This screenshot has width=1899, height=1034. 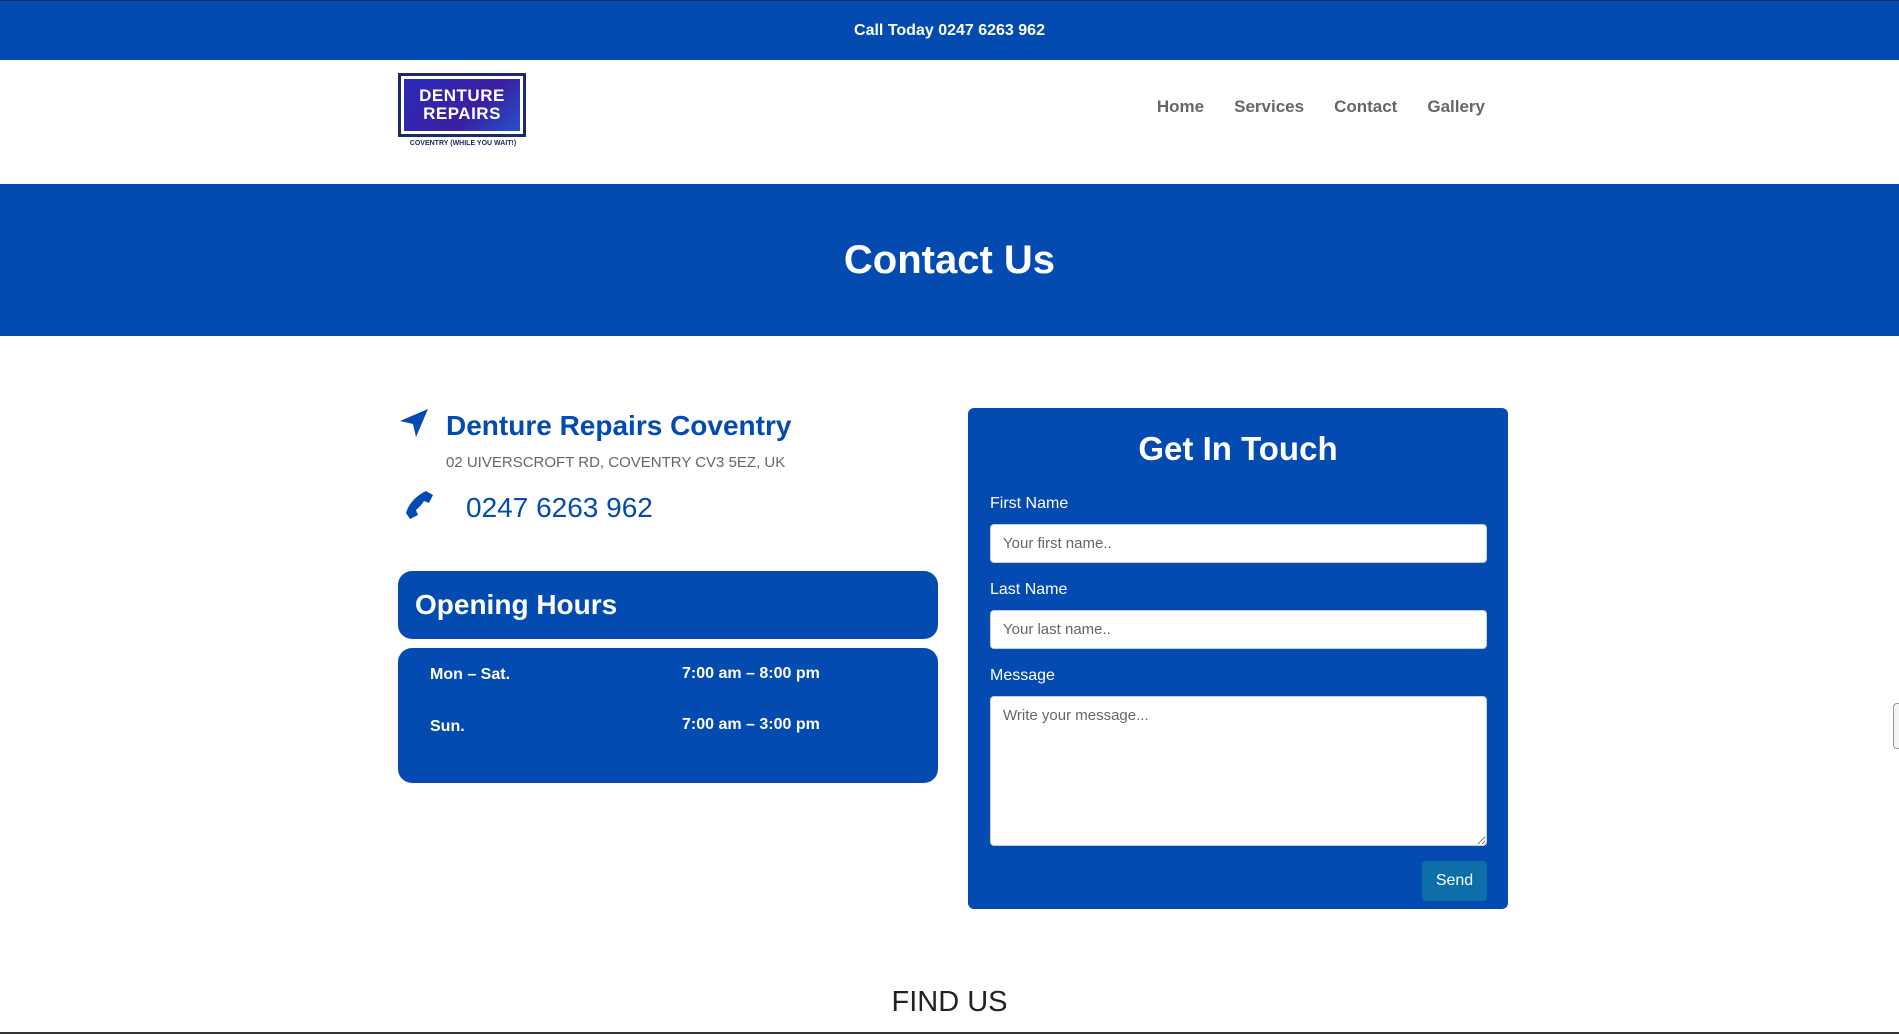 I want to click on hours-day: Sun., so click(x=447, y=726).